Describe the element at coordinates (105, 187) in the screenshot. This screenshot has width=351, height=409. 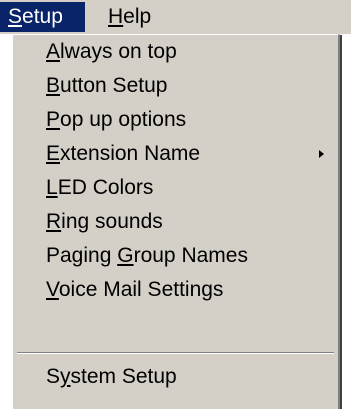
I see `menu-label-suffix: ED Colors` at that location.